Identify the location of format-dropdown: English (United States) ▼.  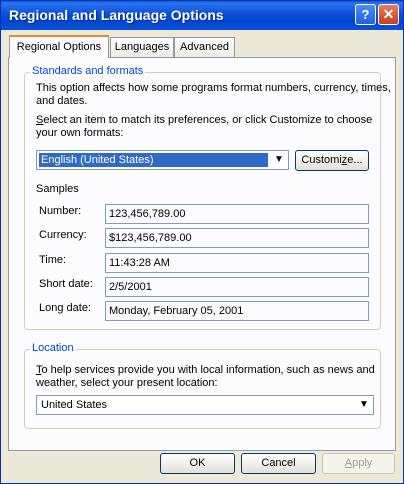
(162, 160).